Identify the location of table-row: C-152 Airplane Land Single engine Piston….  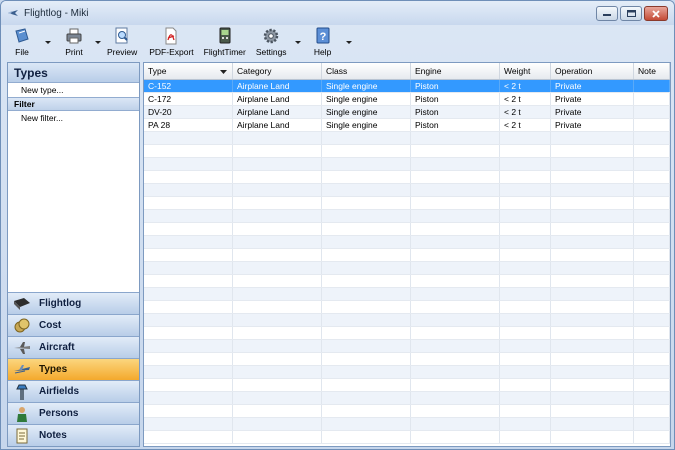
(407, 86).